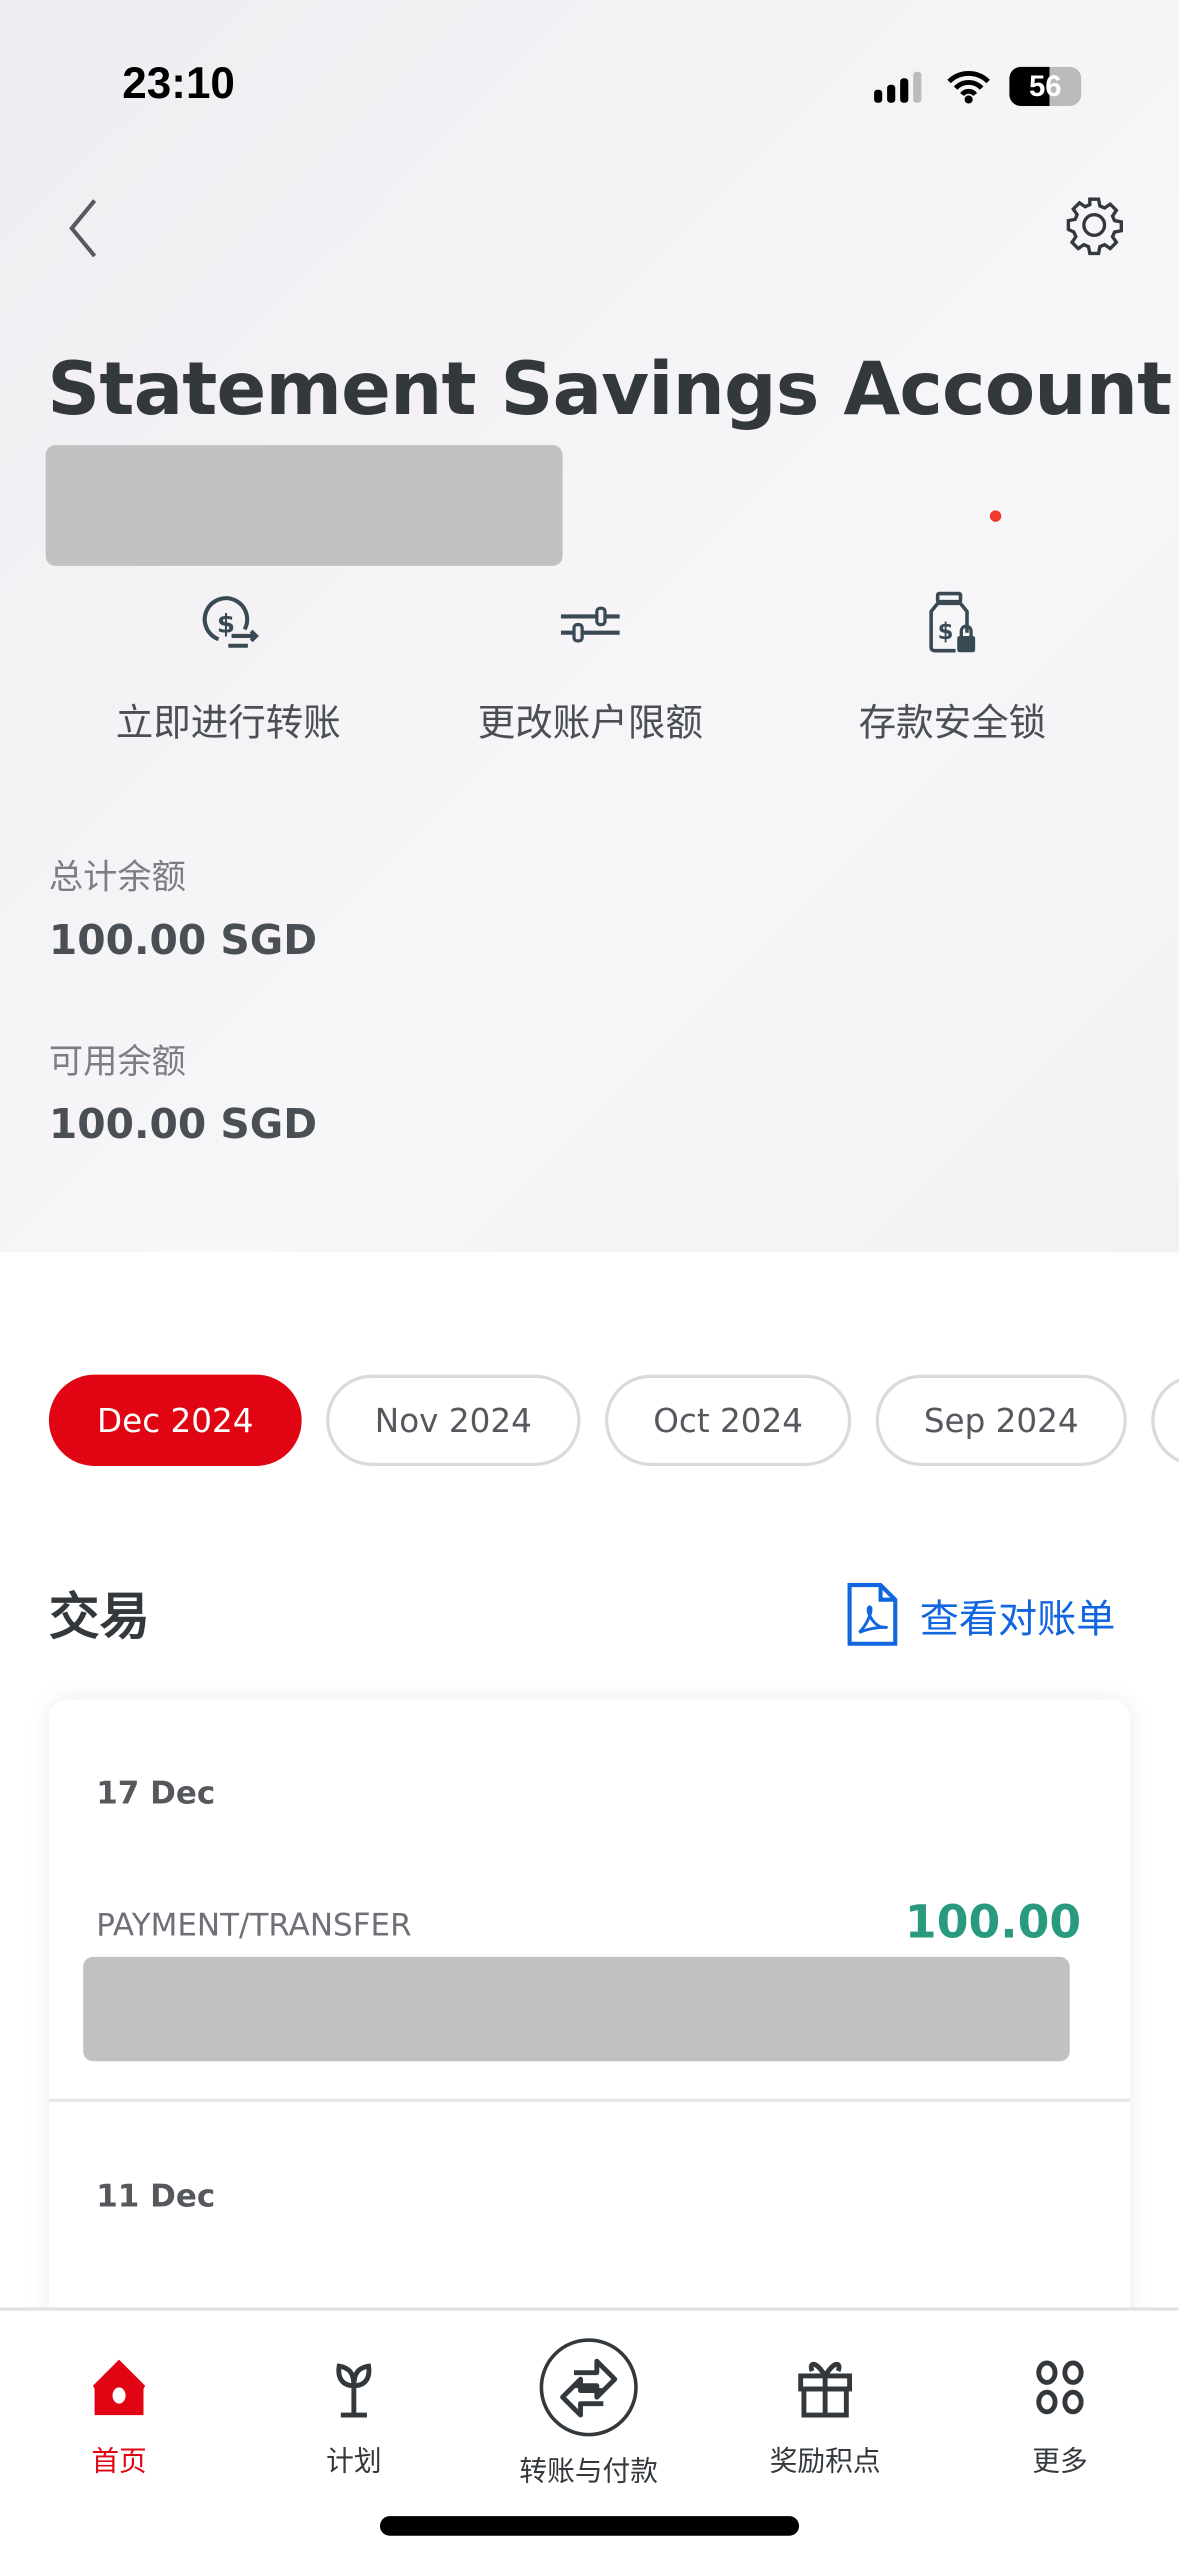  I want to click on month-chip-partial, so click(1165, 1420).